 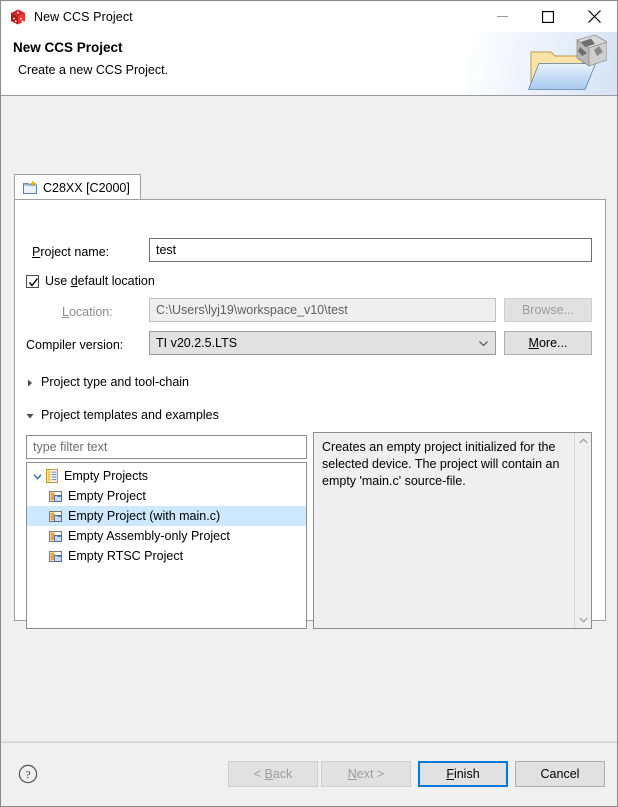 I want to click on location-input: C:\Users\lyj19\workspace_v10\test, so click(x=322, y=310).